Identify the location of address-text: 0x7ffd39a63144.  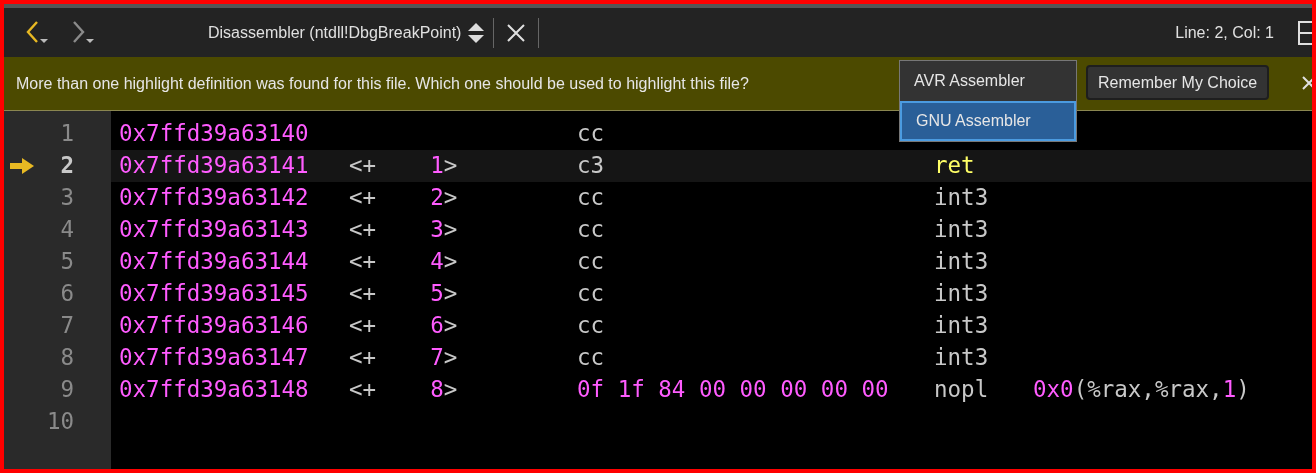
(214, 261).